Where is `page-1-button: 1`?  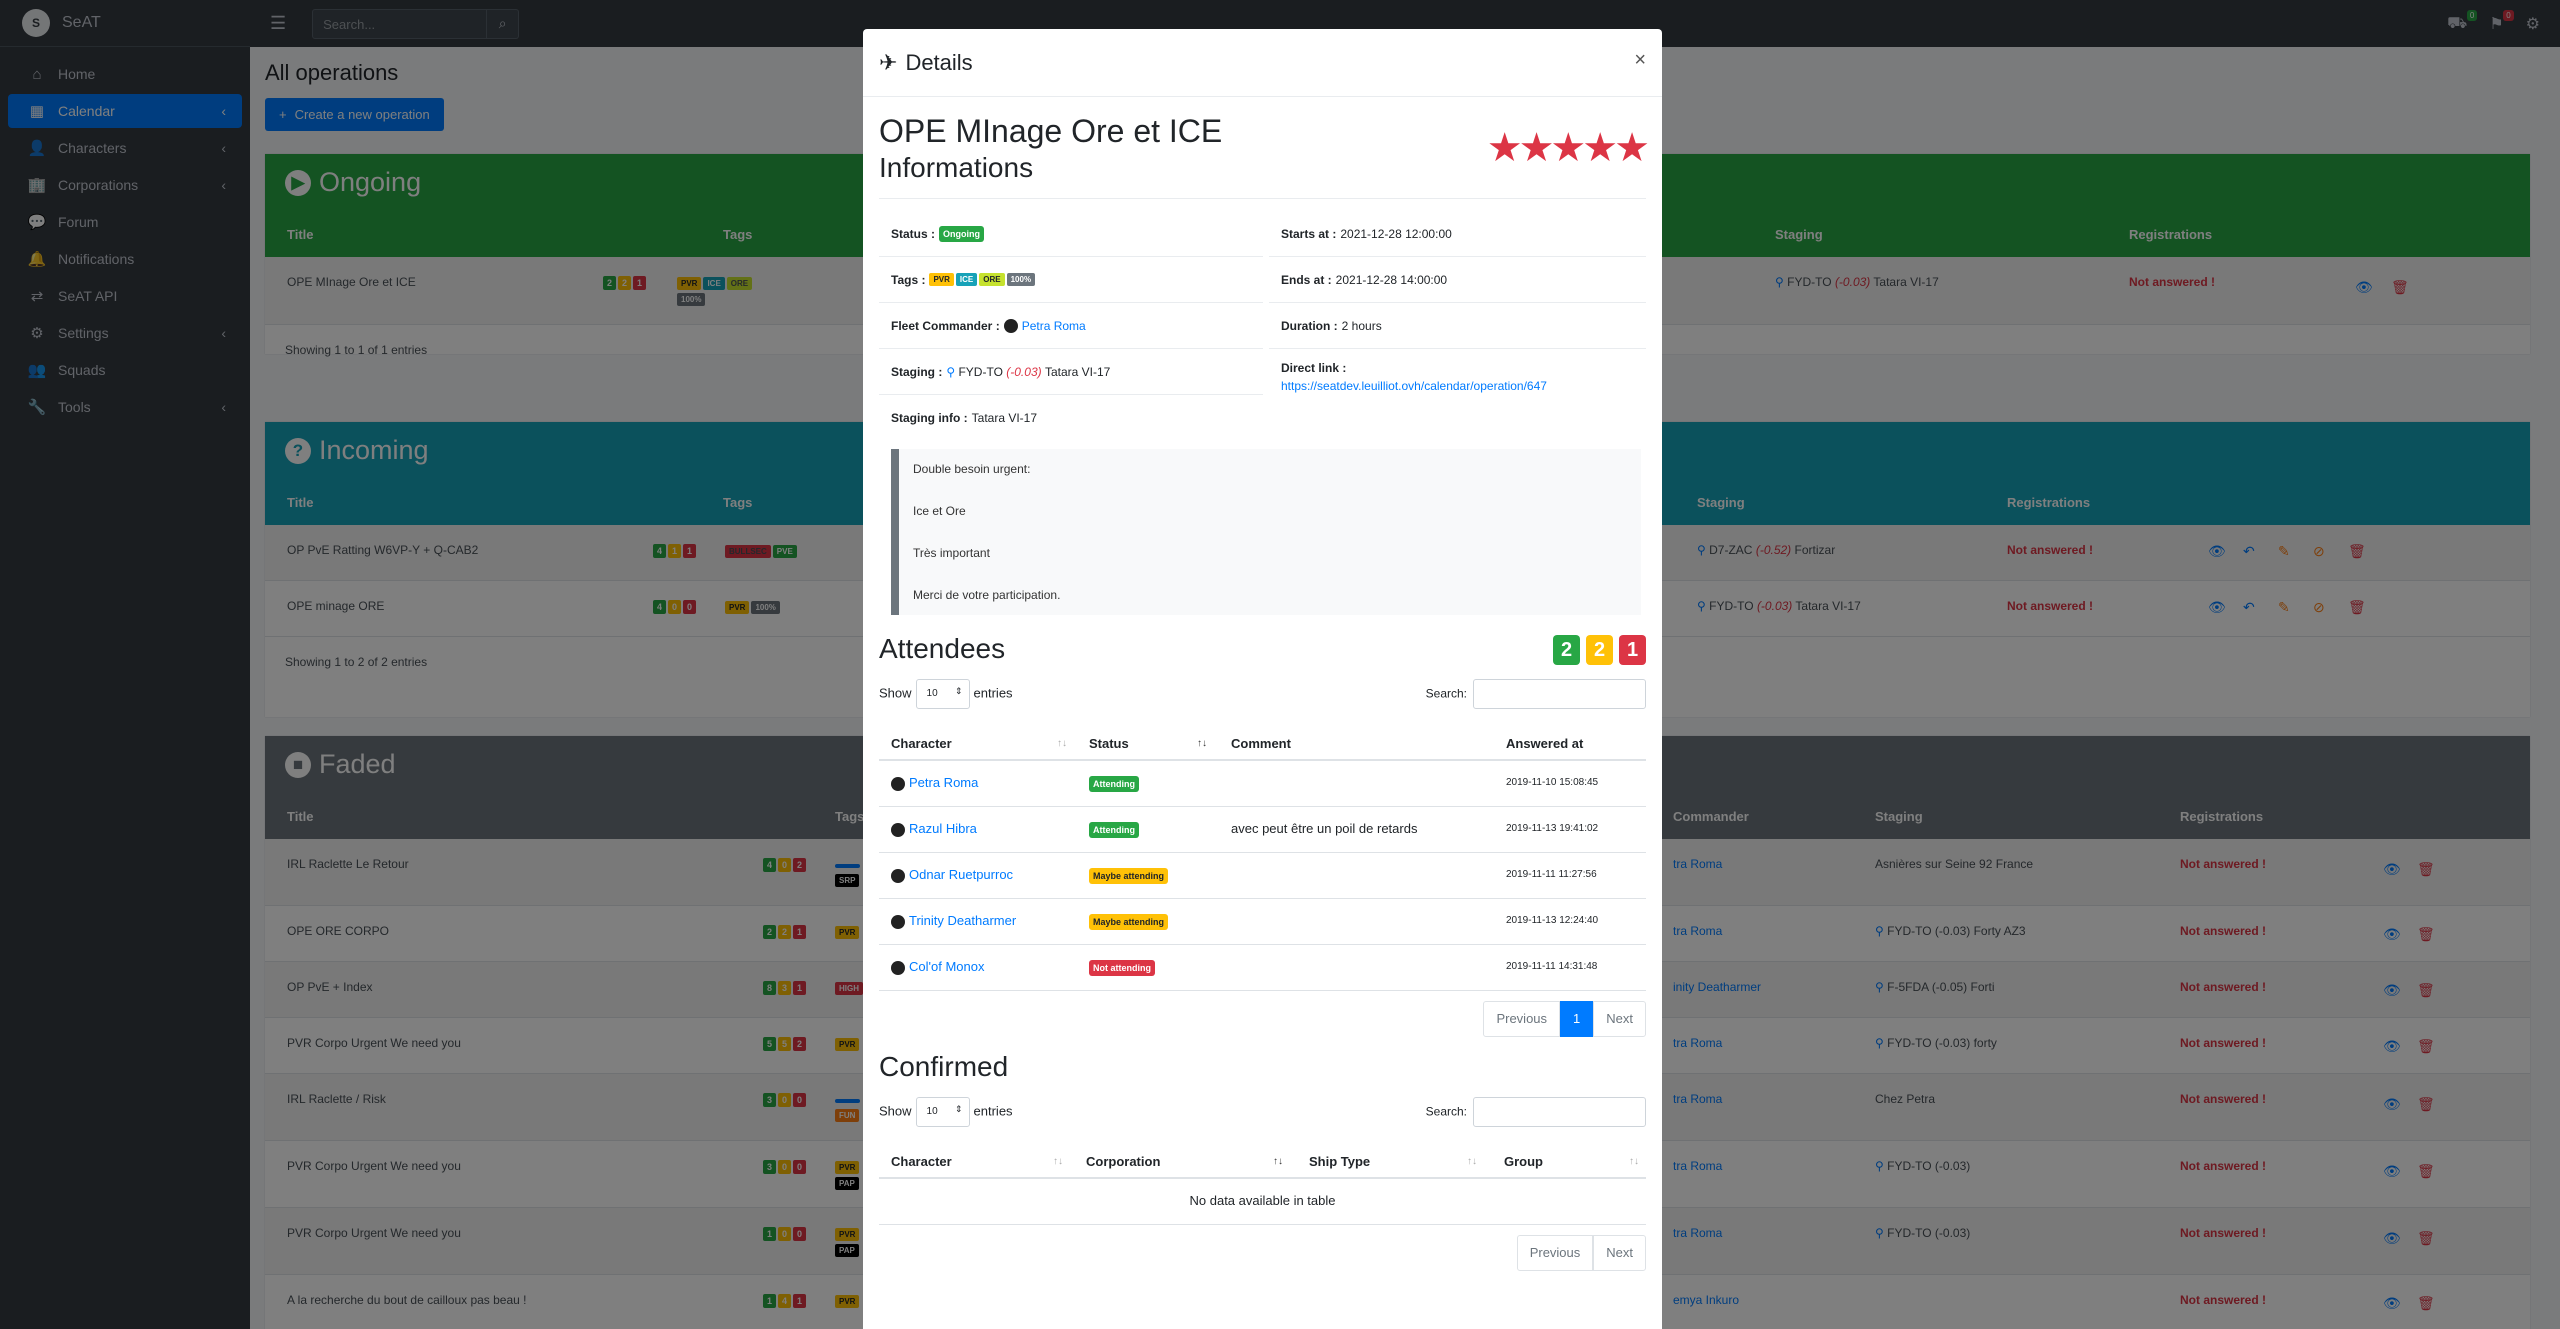 page-1-button: 1 is located at coordinates (1577, 1019).